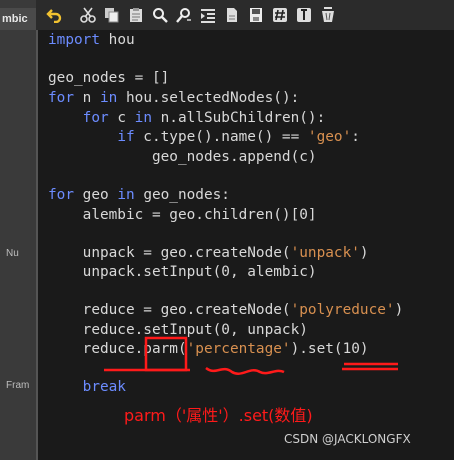 The height and width of the screenshot is (460, 454). What do you see at coordinates (245, 370) in the screenshot?
I see `wavy-underline` at bounding box center [245, 370].